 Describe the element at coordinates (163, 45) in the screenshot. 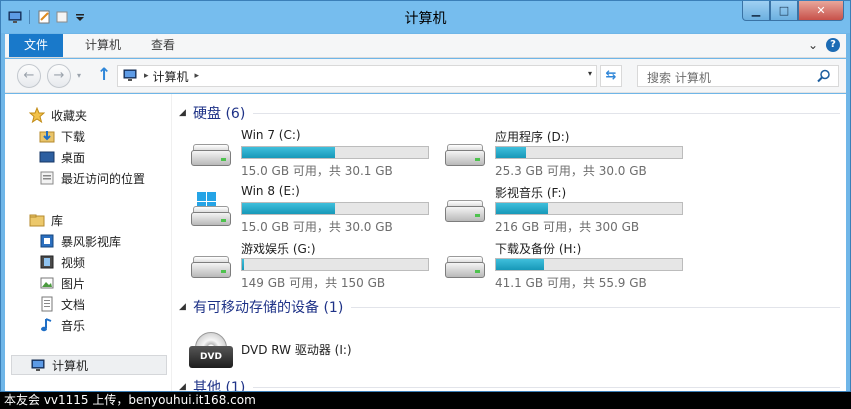

I see `tab-view: 查看` at that location.